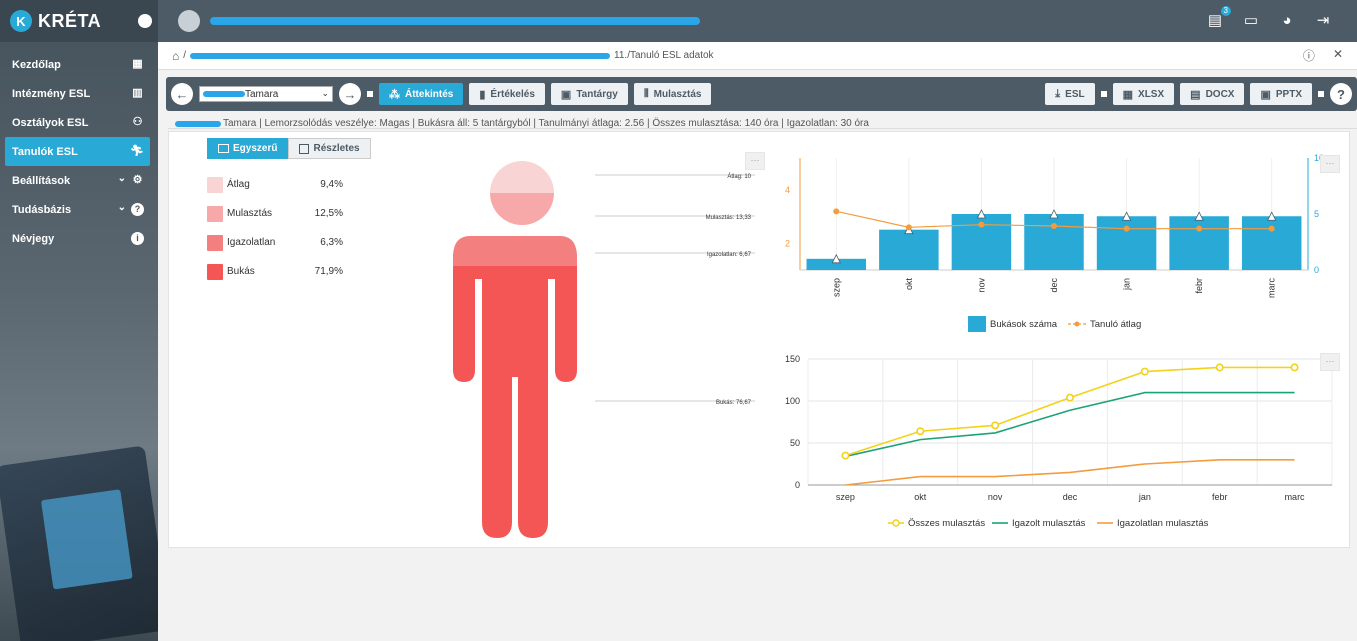  Describe the element at coordinates (795, 443) in the screenshot. I see `y-tick-label: 50` at that location.